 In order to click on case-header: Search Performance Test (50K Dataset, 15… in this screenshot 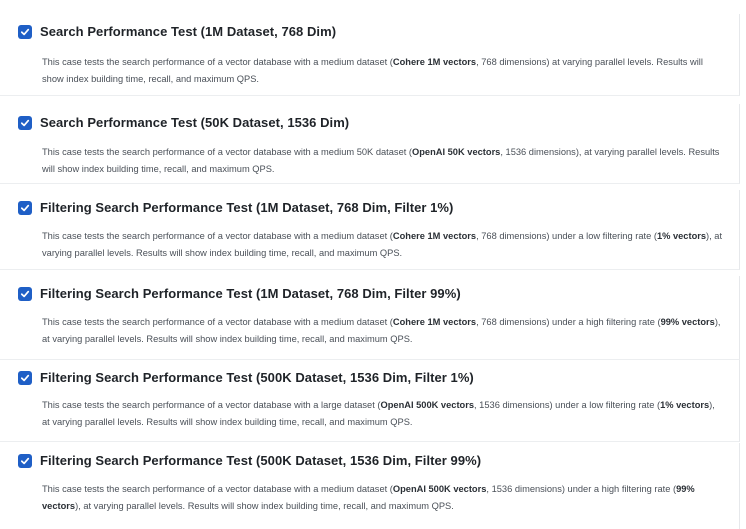, I will do `click(183, 122)`.